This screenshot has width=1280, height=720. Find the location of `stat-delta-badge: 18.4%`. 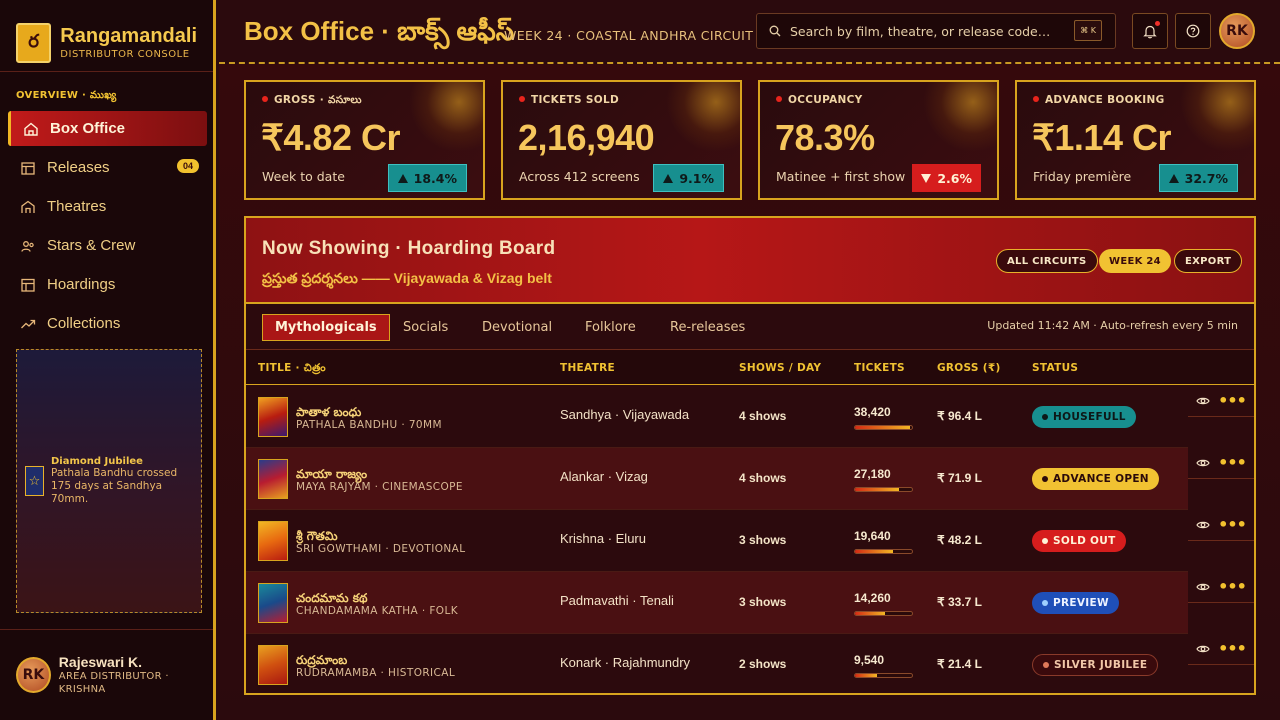

stat-delta-badge: 18.4% is located at coordinates (427, 178).